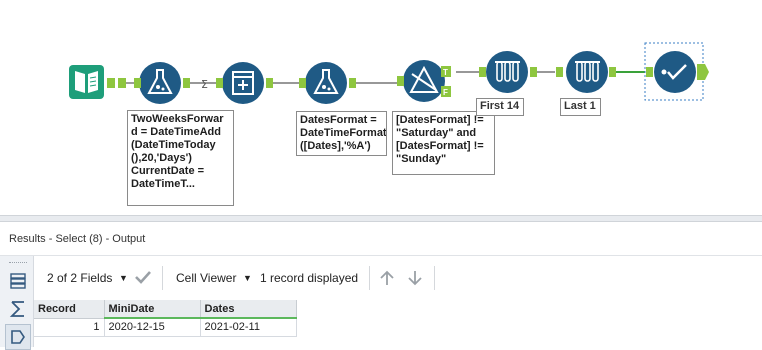 Image resolution: width=762 pixels, height=350 pixels. Describe the element at coordinates (152, 309) in the screenshot. I see `column-header-minidate: MiniDate` at that location.